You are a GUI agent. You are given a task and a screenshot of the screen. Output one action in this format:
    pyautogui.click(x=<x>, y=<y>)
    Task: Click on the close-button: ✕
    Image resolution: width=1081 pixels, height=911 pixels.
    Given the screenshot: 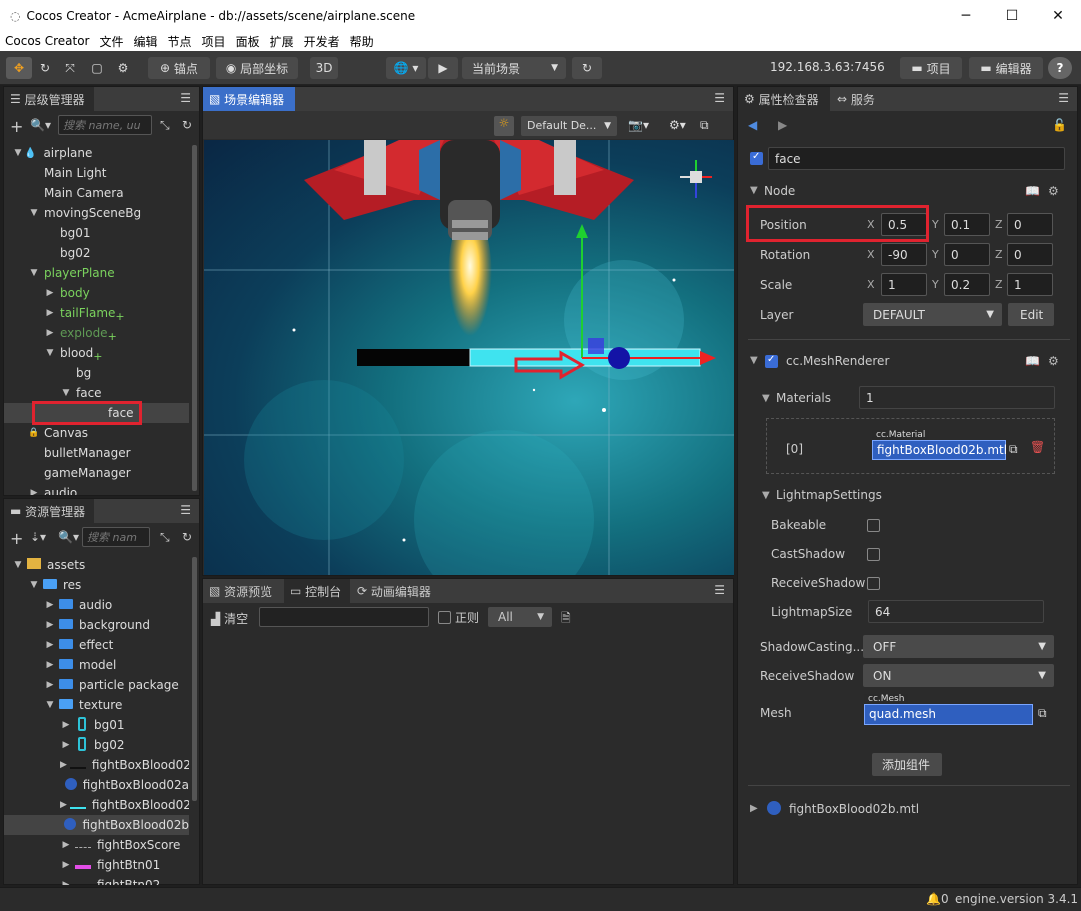 What is the action you would take?
    pyautogui.click(x=1058, y=15)
    